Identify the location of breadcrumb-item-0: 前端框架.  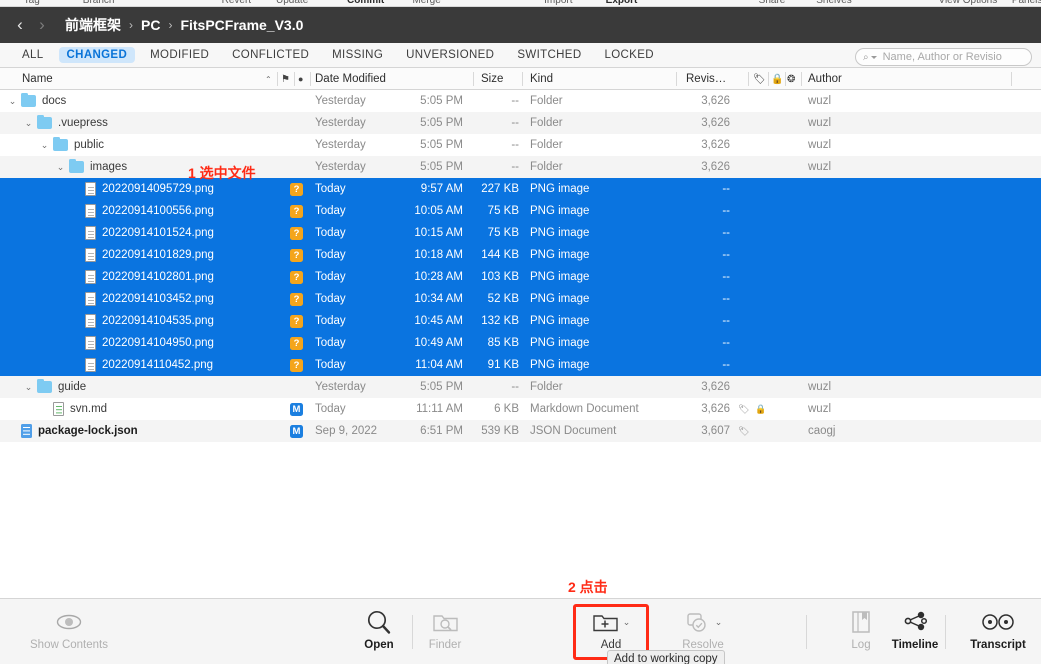
(93, 25).